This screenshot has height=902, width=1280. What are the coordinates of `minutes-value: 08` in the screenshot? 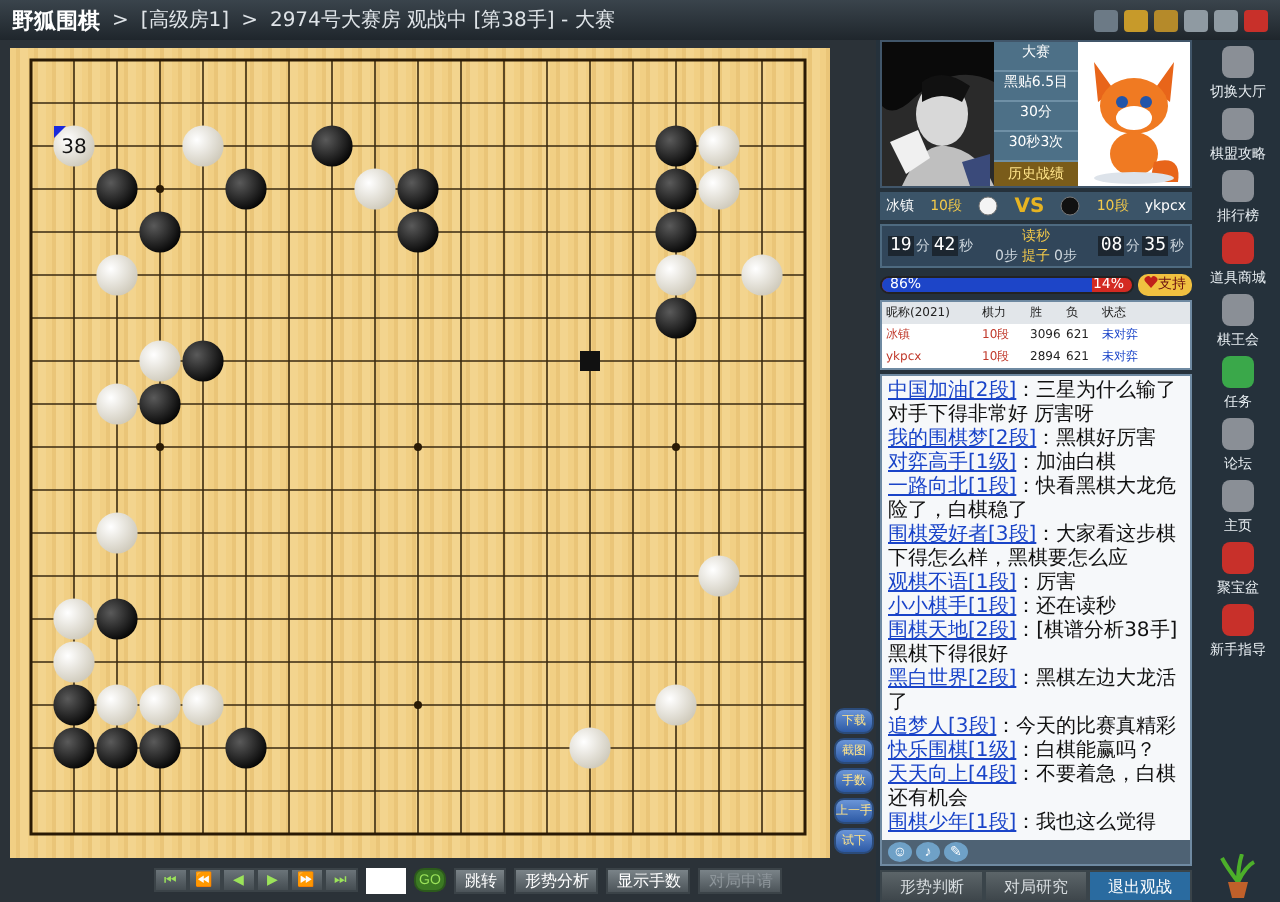 It's located at (1111, 246).